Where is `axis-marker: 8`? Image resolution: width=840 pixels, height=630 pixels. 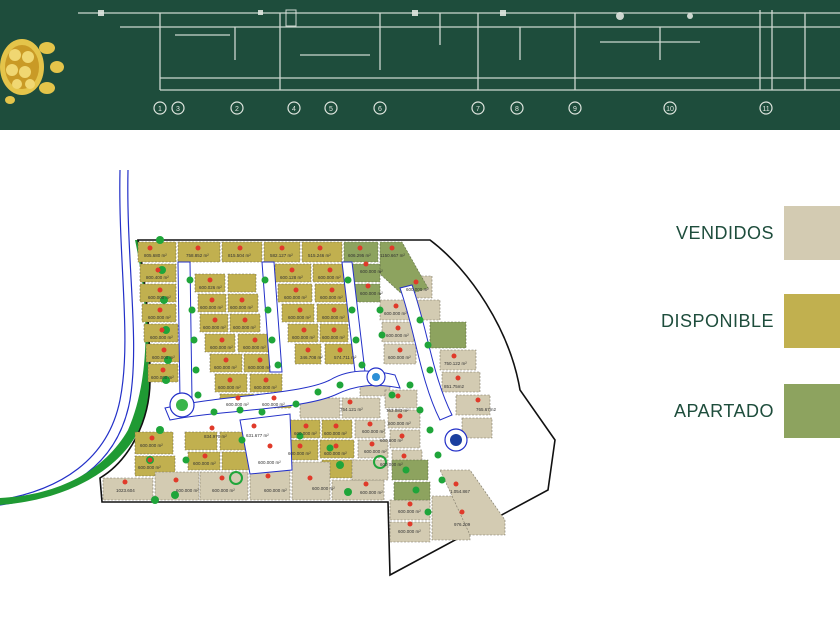
axis-marker: 8 is located at coordinates (517, 109).